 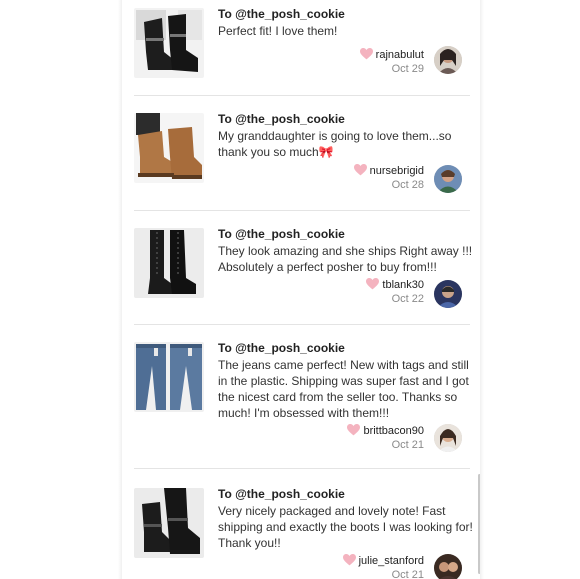 I want to click on review-date: Oct 29, so click(x=407, y=69).